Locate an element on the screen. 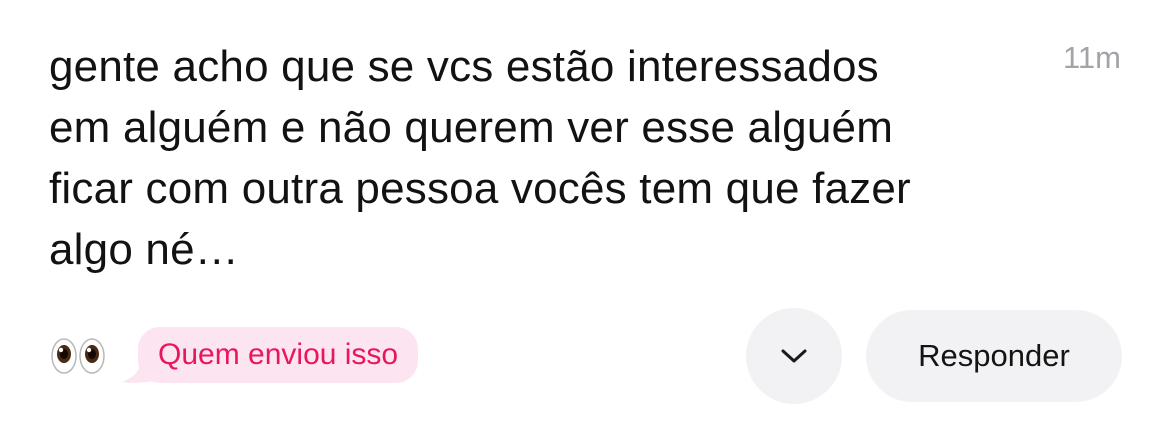 This screenshot has width=1169, height=431. message-line: em alguém e não querem ver esse alguém is located at coordinates (471, 127).